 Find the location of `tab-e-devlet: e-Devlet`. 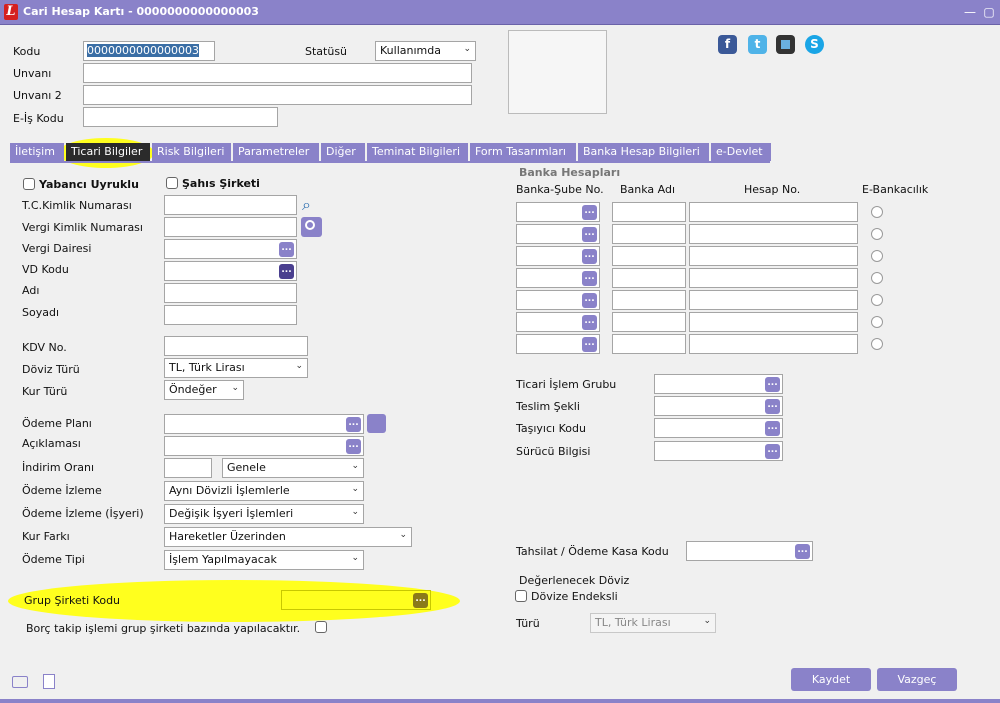

tab-e-devlet: e-Devlet is located at coordinates (741, 152).